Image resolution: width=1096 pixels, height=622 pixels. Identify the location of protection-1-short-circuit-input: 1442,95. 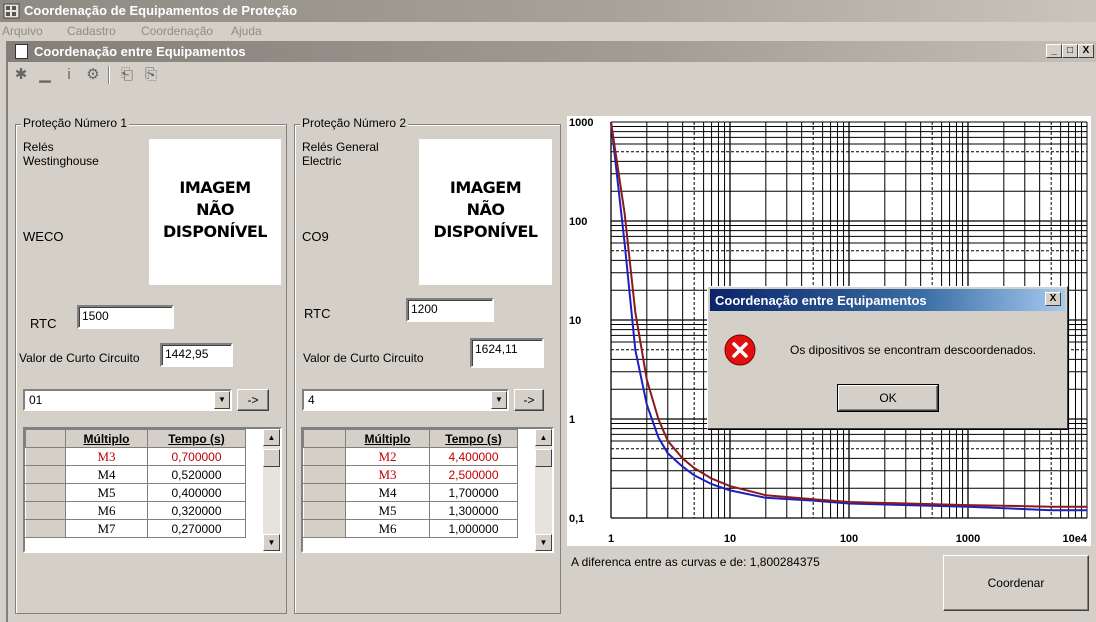
(196, 355).